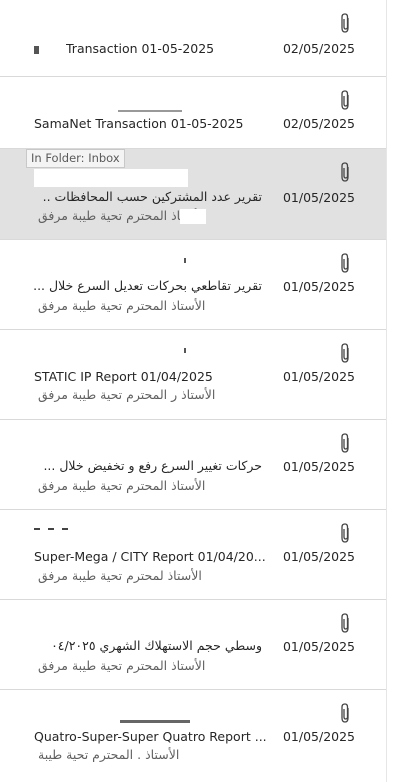 The width and height of the screenshot is (402, 782). Describe the element at coordinates (152, 196) in the screenshot. I see `message-subject: تقرير عدد المشتركين حسب المحافظات ..` at that location.